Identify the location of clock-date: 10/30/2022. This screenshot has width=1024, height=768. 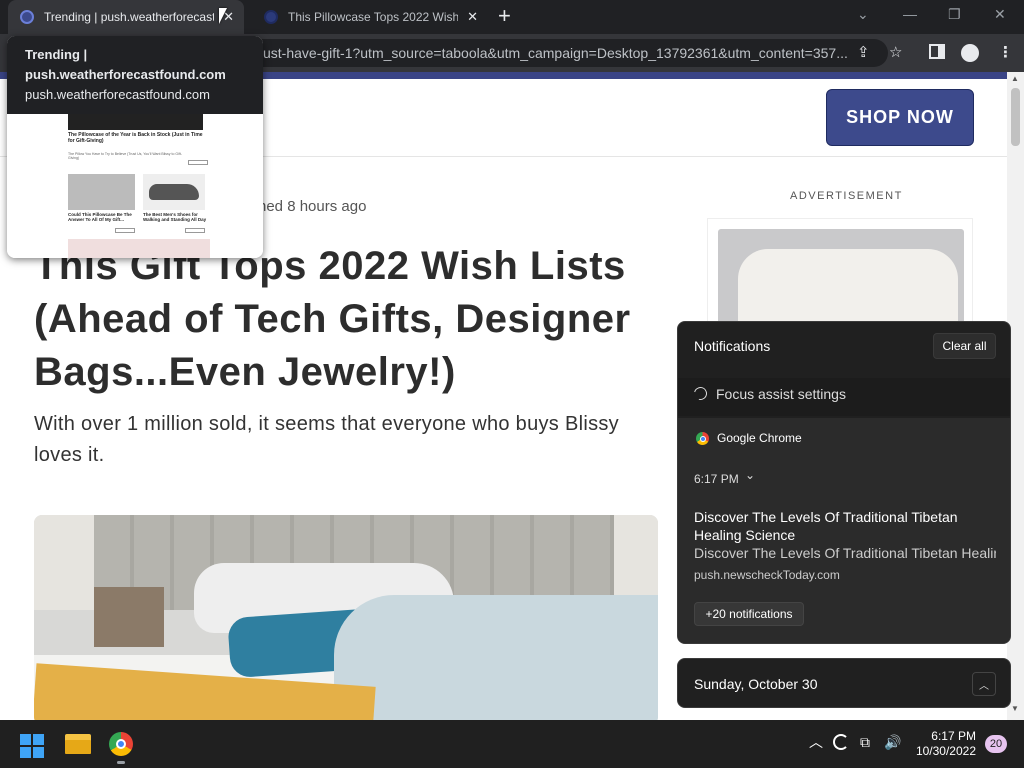
(945, 751).